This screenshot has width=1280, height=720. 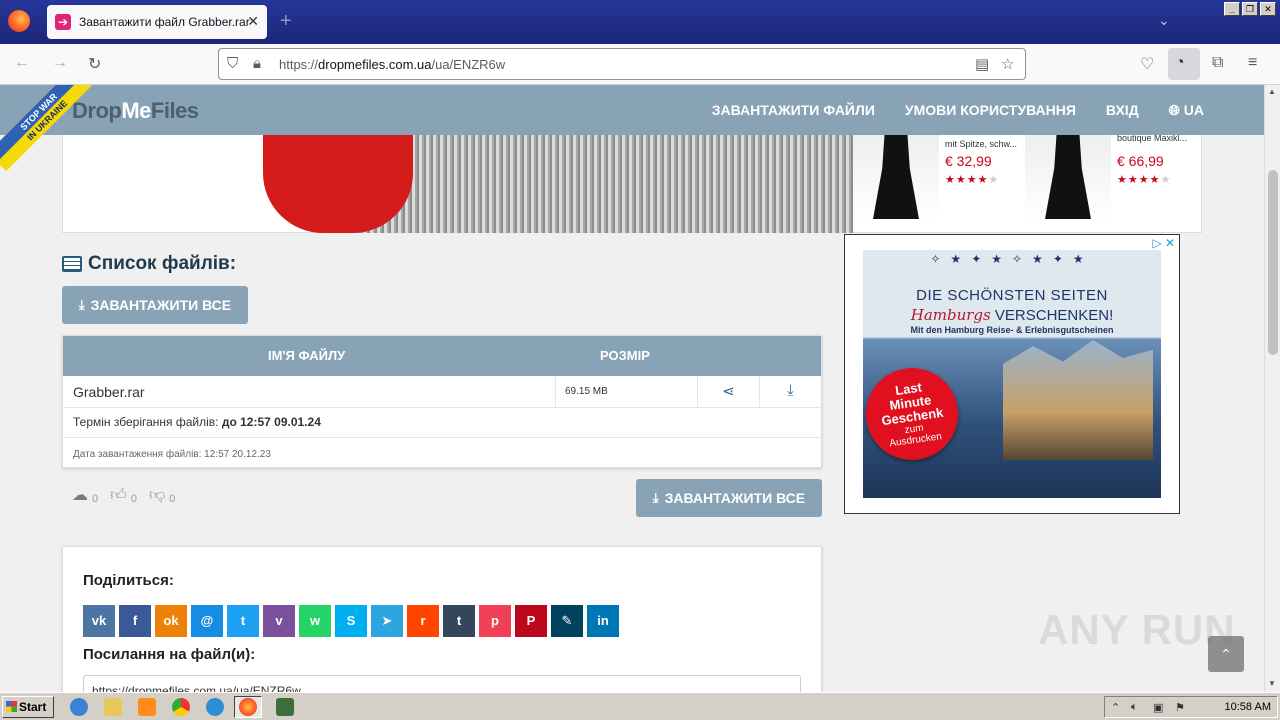 I want to click on file-link-input: https://dropmefiles.com.ua/ua/ENZR6w, so click(x=442, y=683).